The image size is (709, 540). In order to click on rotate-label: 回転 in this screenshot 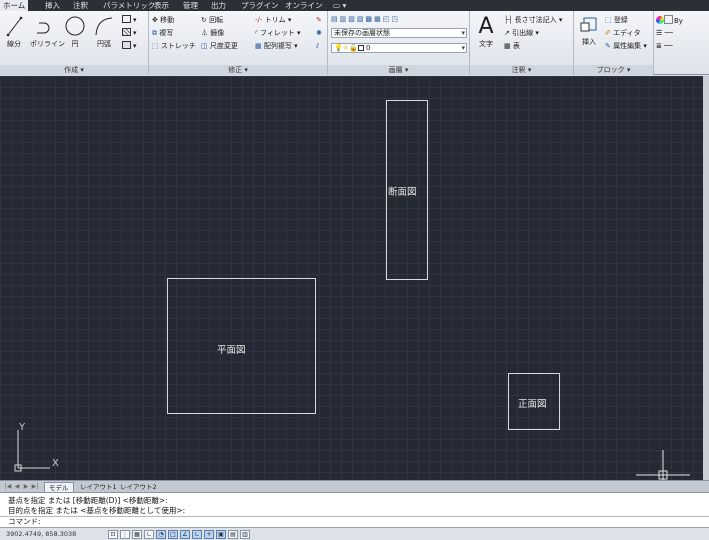, I will do `click(216, 20)`.